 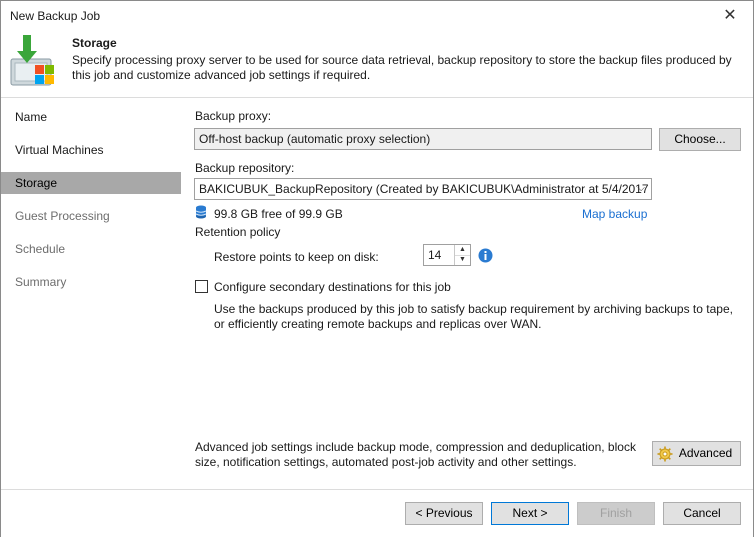 I want to click on title-bar: New Backup Job ✕, so click(x=377, y=16).